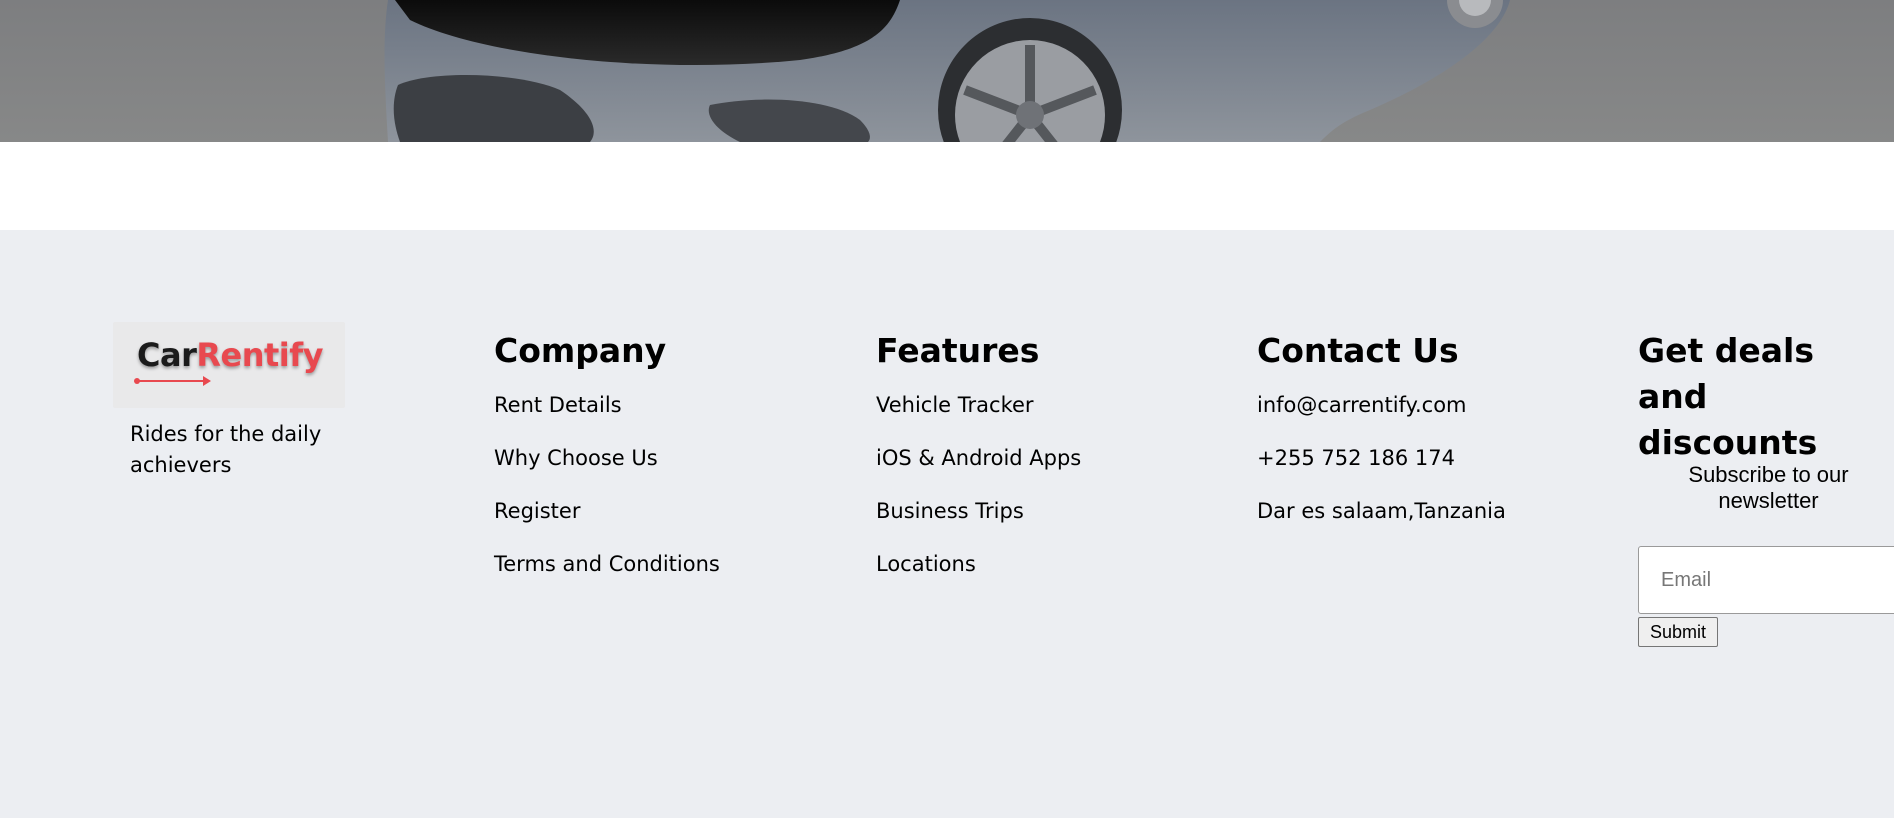 The width and height of the screenshot is (1894, 818). I want to click on footer-link-vehicle-tracker: Vehicle Tracker, so click(978, 405).